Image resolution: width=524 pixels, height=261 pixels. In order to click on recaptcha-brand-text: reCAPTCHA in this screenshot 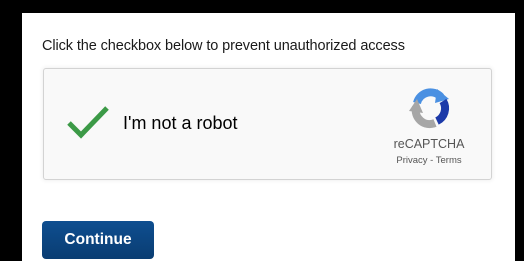, I will do `click(429, 144)`.